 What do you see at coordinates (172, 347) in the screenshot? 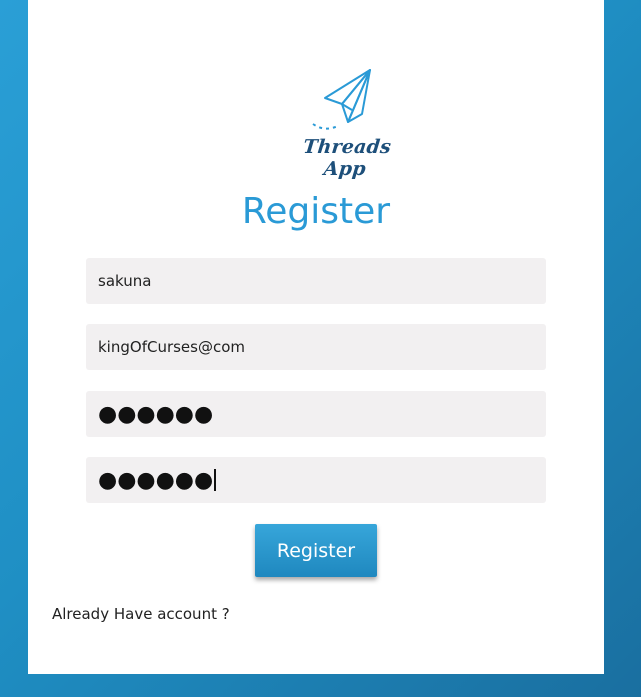
I see `email-value: kingOfCurses@com` at bounding box center [172, 347].